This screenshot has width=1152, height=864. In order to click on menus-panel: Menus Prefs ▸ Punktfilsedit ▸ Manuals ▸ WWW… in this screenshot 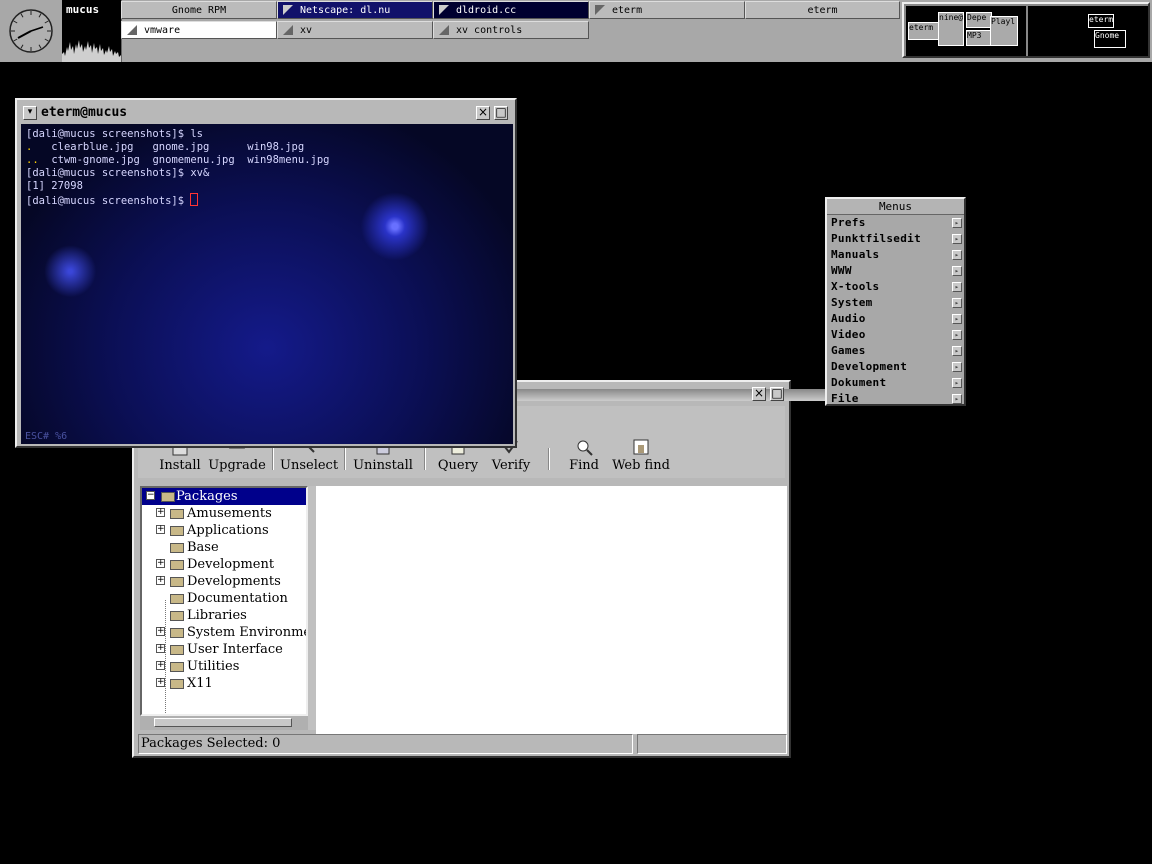, I will do `click(895, 301)`.